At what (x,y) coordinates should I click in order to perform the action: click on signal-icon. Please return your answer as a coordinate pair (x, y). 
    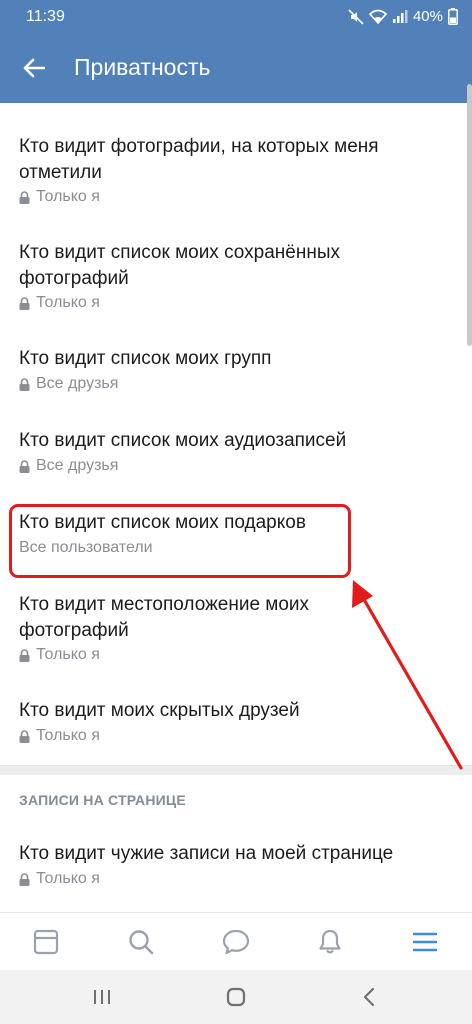
    Looking at the image, I should click on (400, 16).